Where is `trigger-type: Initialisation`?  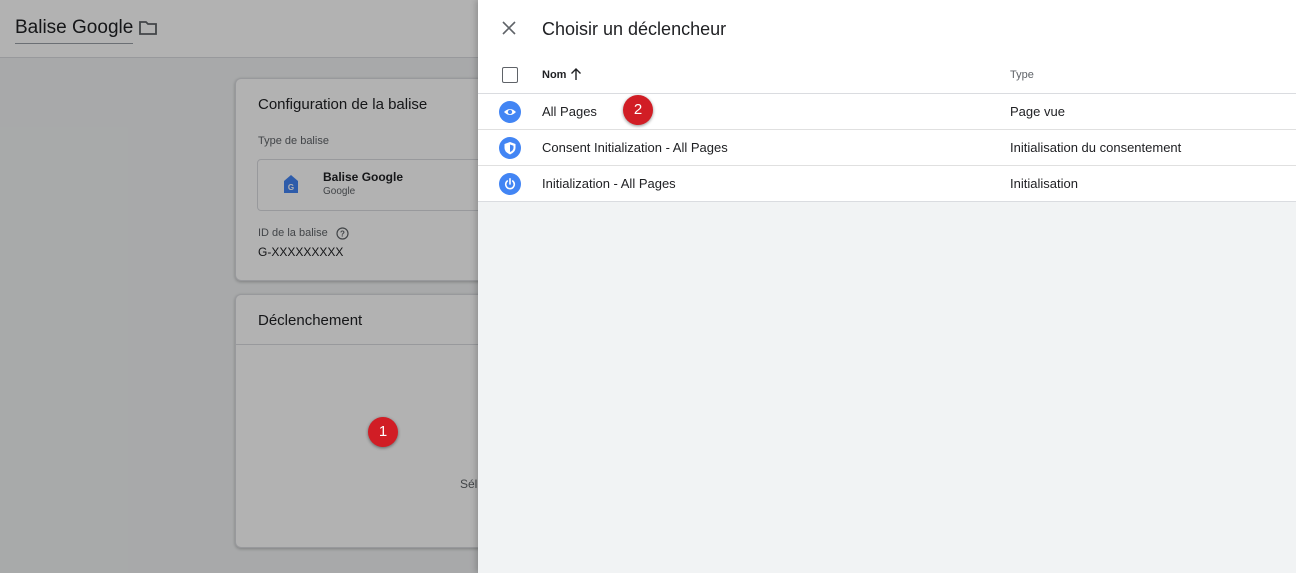 trigger-type: Initialisation is located at coordinates (1044, 183).